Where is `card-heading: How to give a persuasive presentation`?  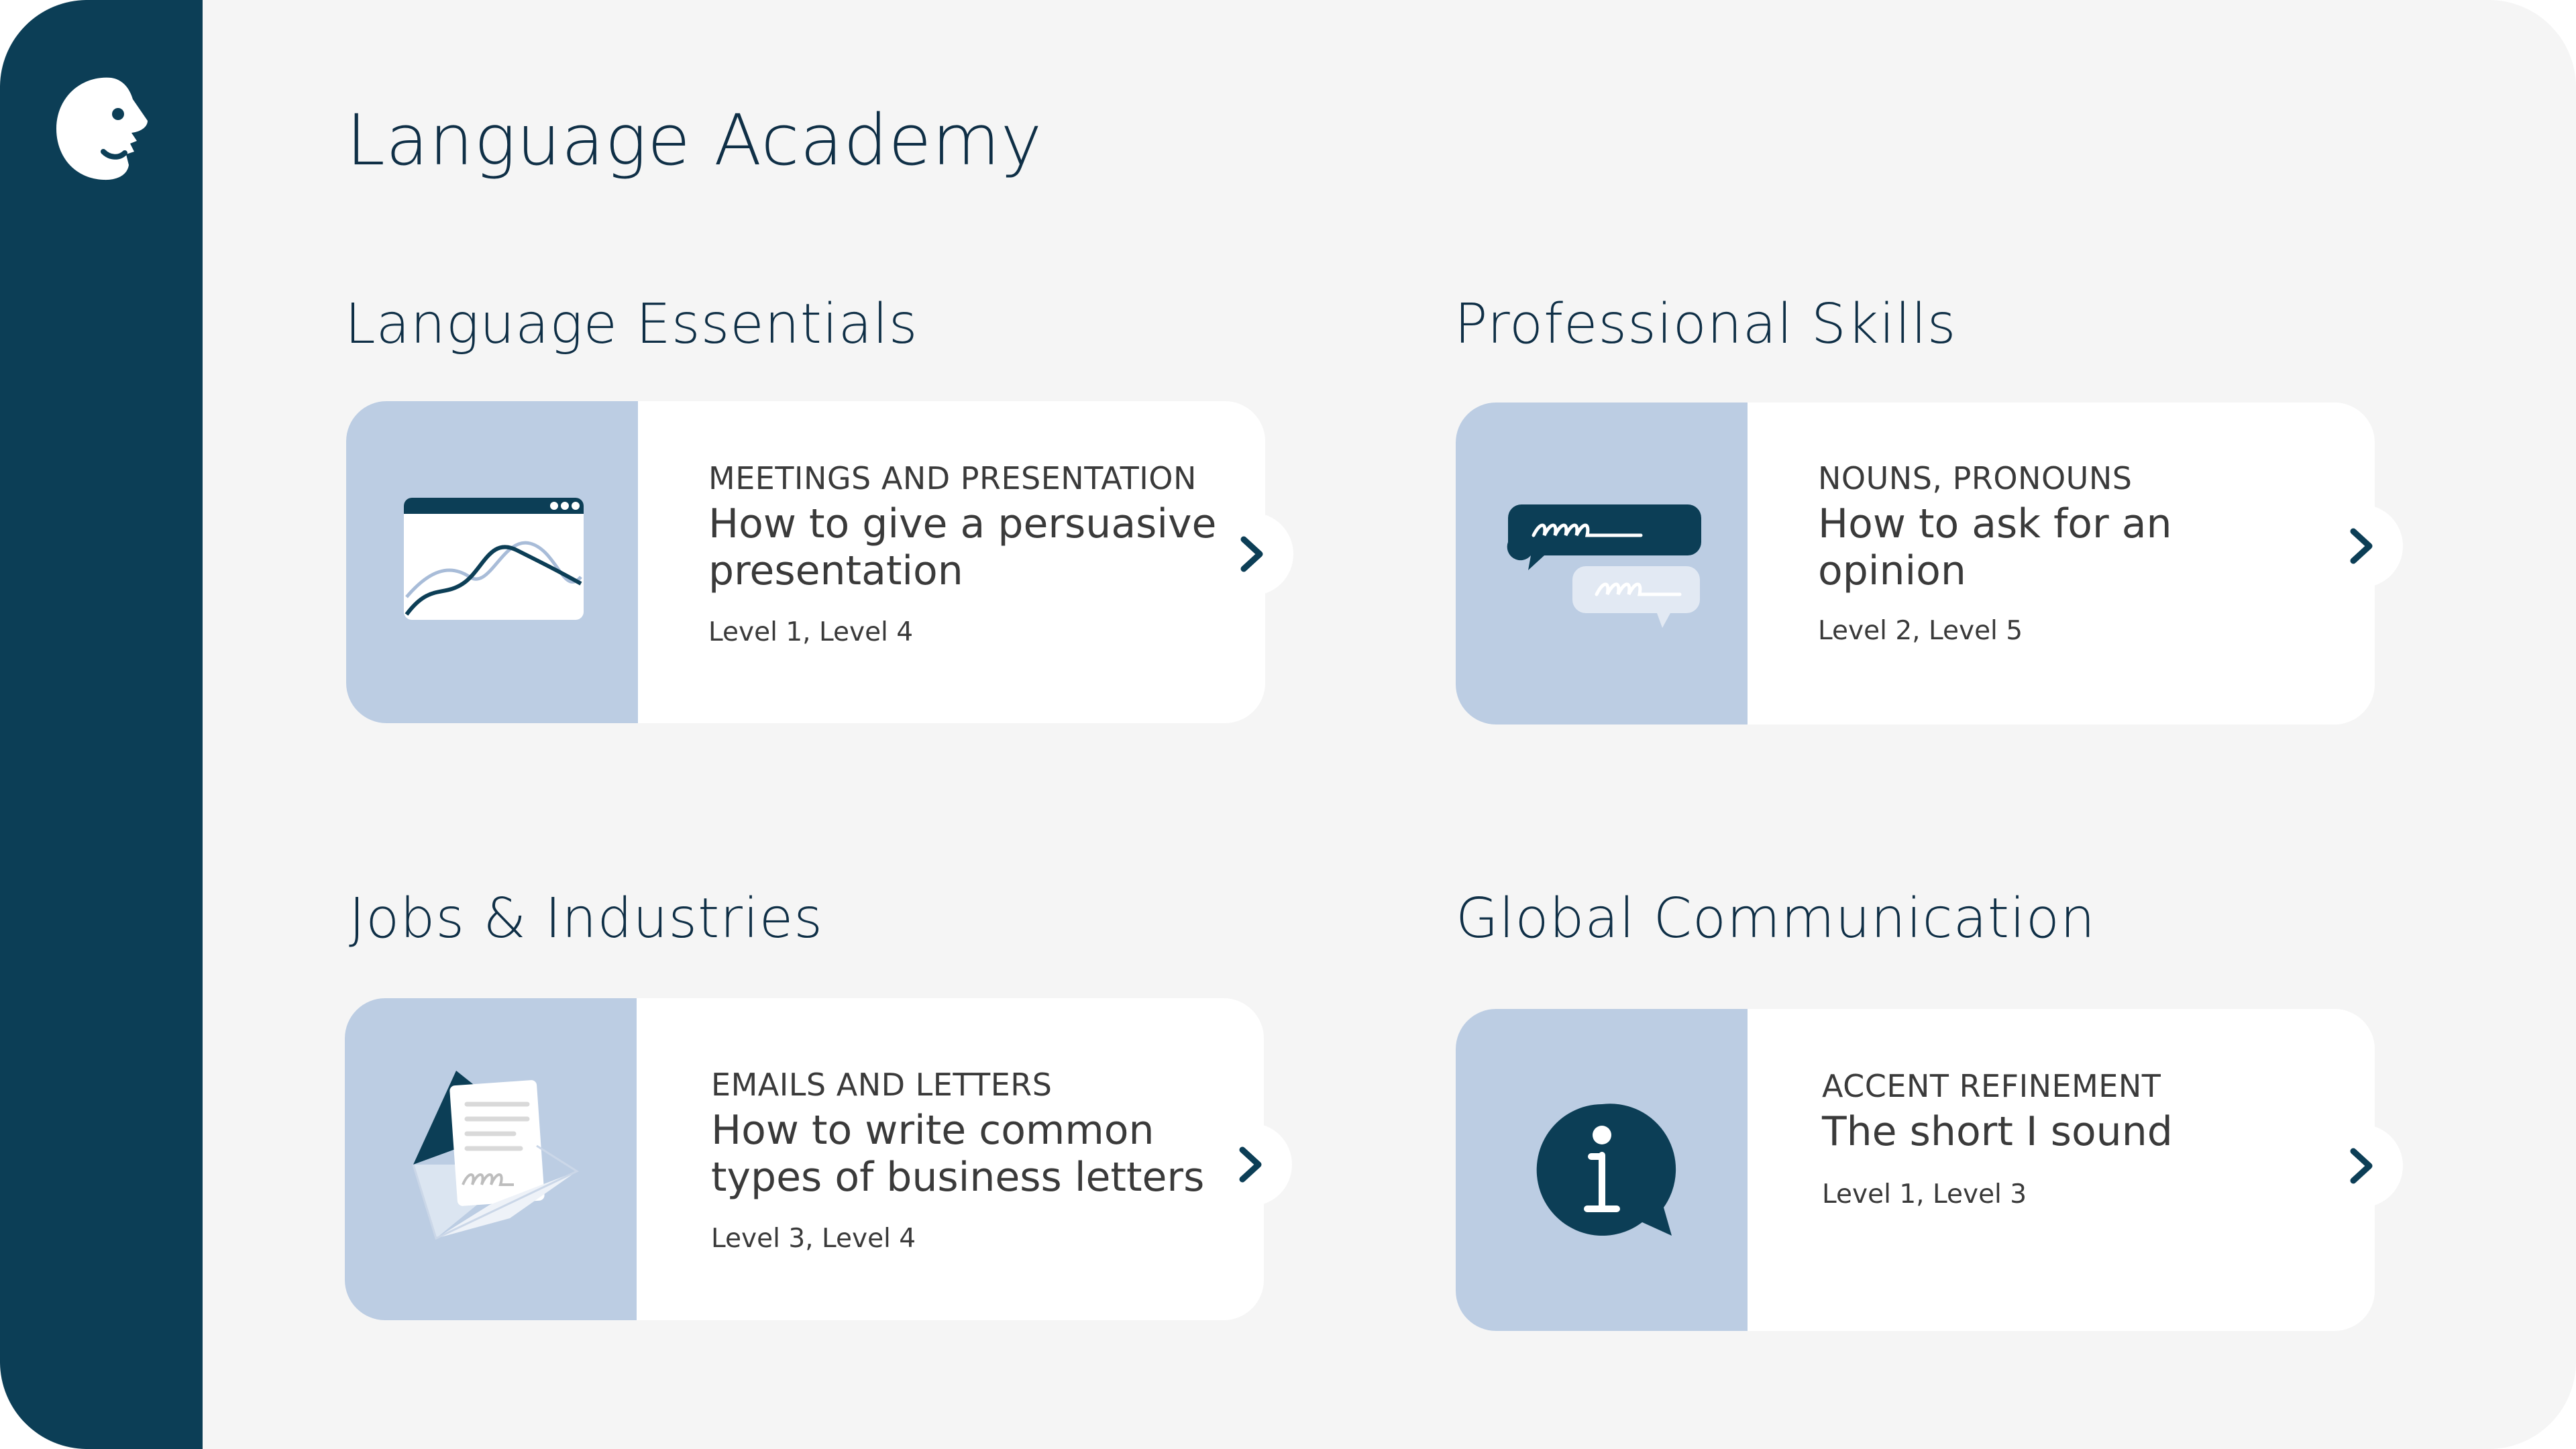 card-heading: How to give a persuasive presentation is located at coordinates (963, 547).